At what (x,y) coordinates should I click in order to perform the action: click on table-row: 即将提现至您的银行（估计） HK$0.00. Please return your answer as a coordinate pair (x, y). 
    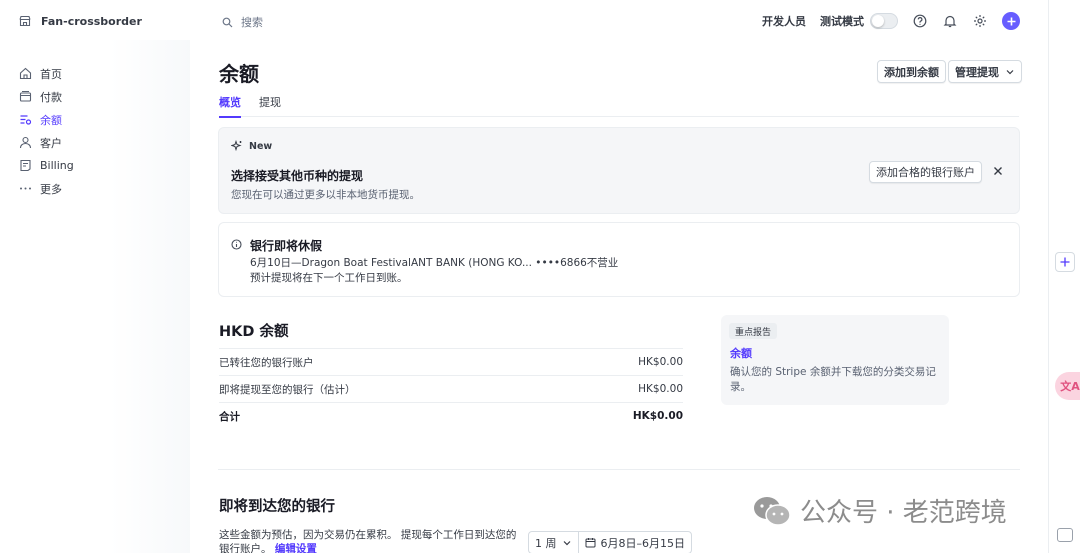
    Looking at the image, I should click on (451, 388).